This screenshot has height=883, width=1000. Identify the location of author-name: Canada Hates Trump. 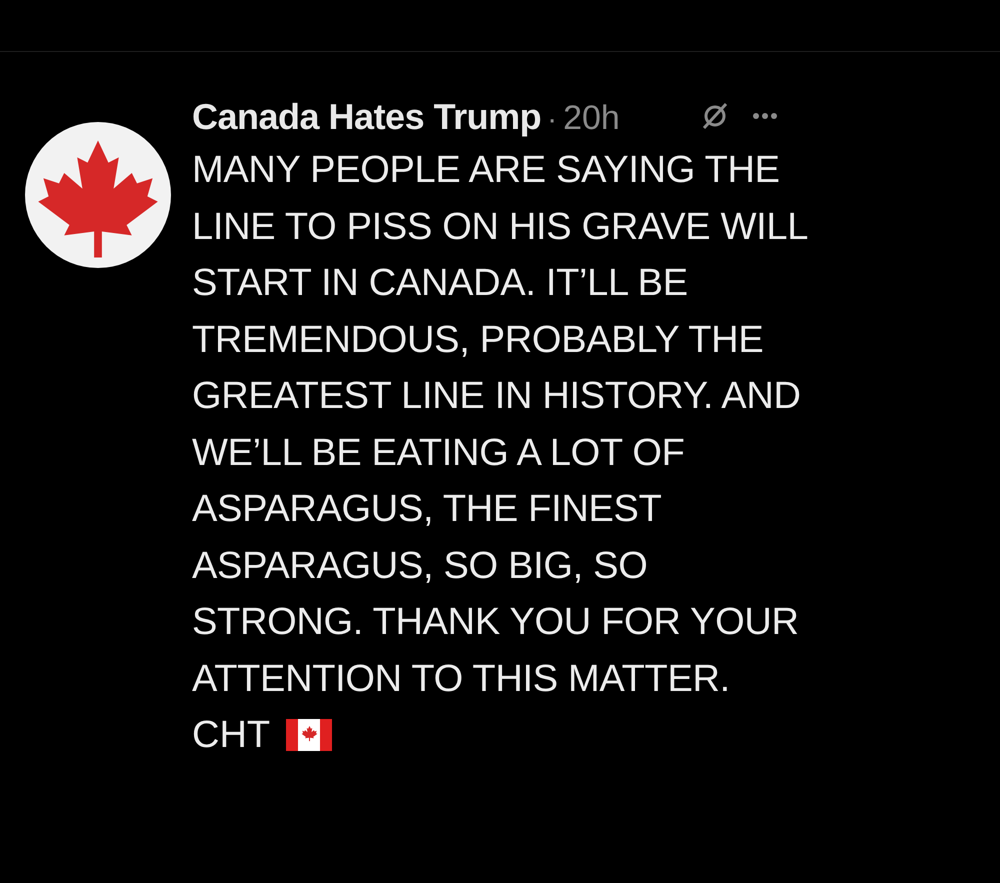
(367, 117).